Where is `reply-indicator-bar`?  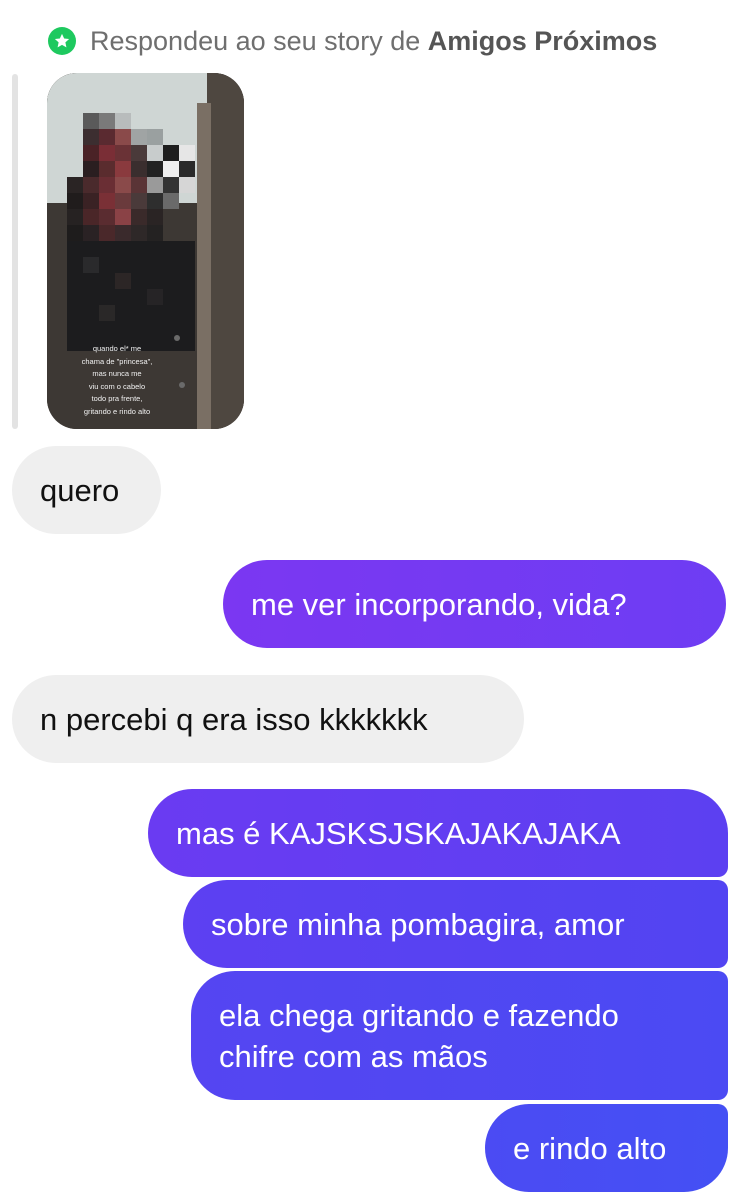 reply-indicator-bar is located at coordinates (15, 251).